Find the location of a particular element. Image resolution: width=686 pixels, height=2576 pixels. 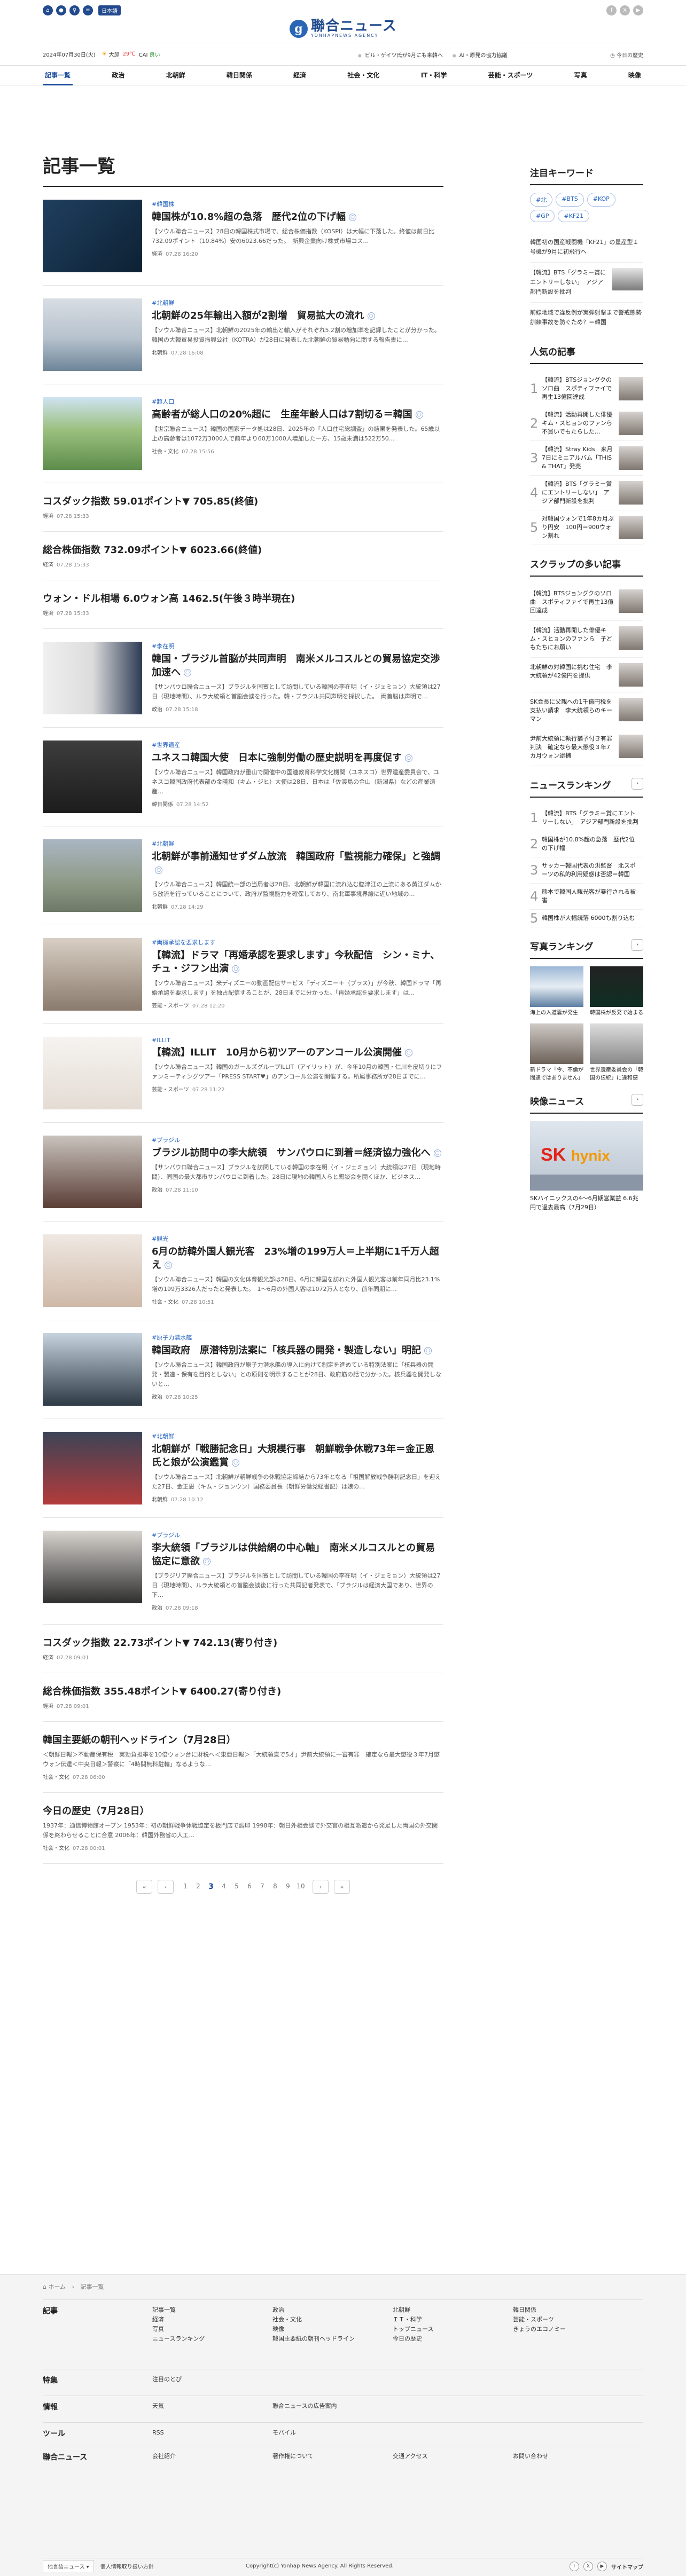

article-title-text: 韓国株が10.8%超の急落 歴代2位の下げ幅 is located at coordinates (249, 217).